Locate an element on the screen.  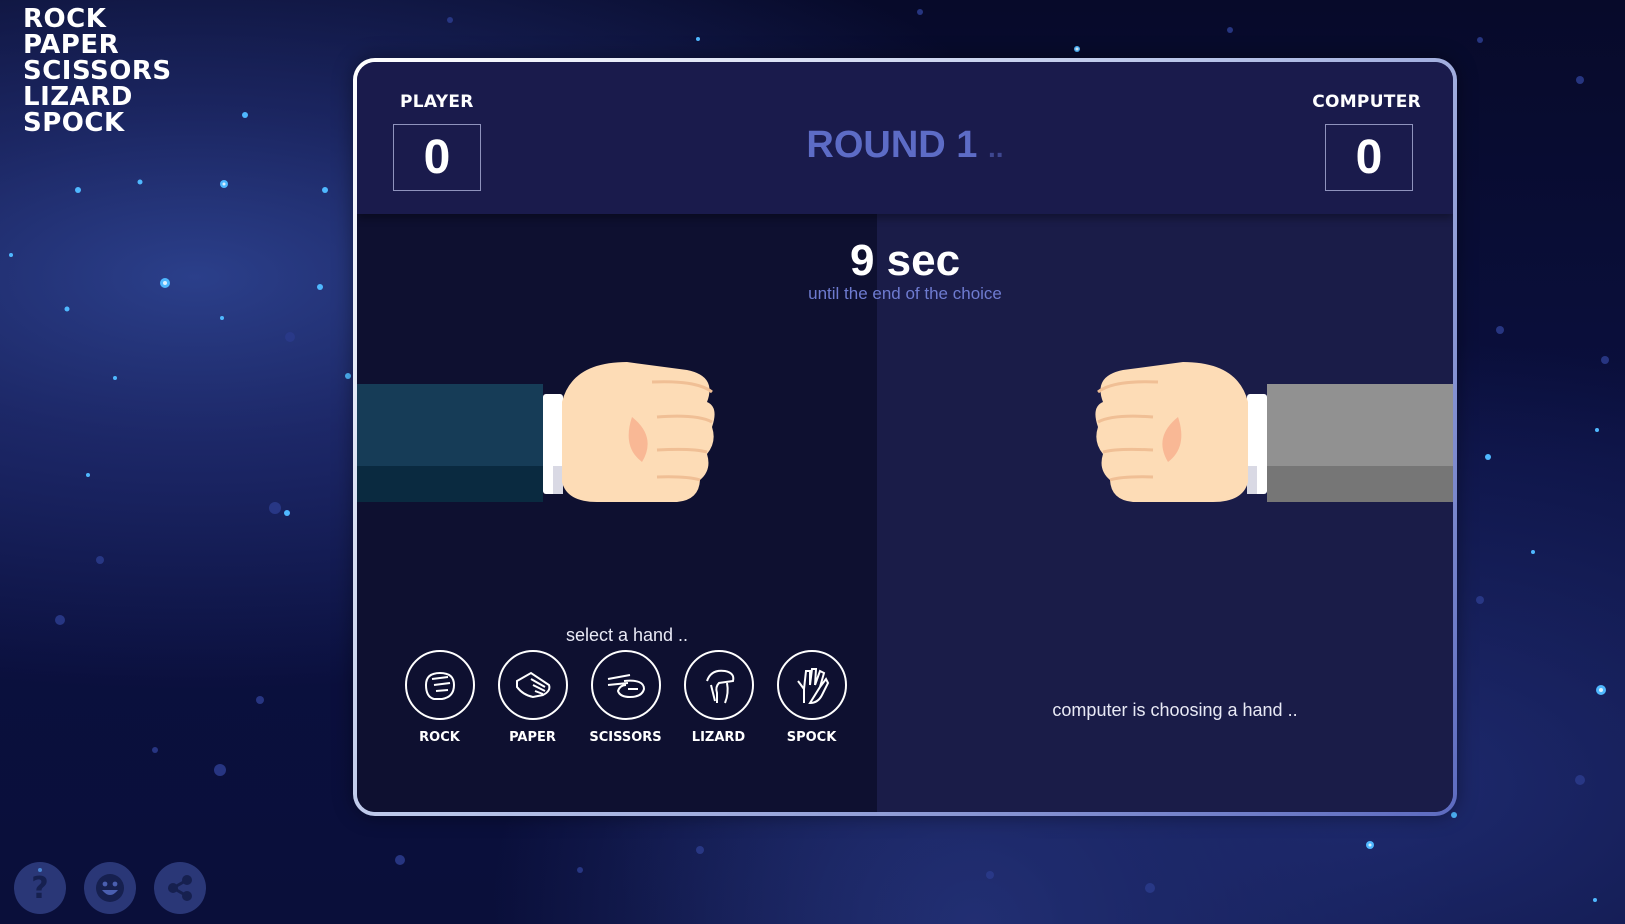
choice-spock: SPOCK is located at coordinates (811, 697).